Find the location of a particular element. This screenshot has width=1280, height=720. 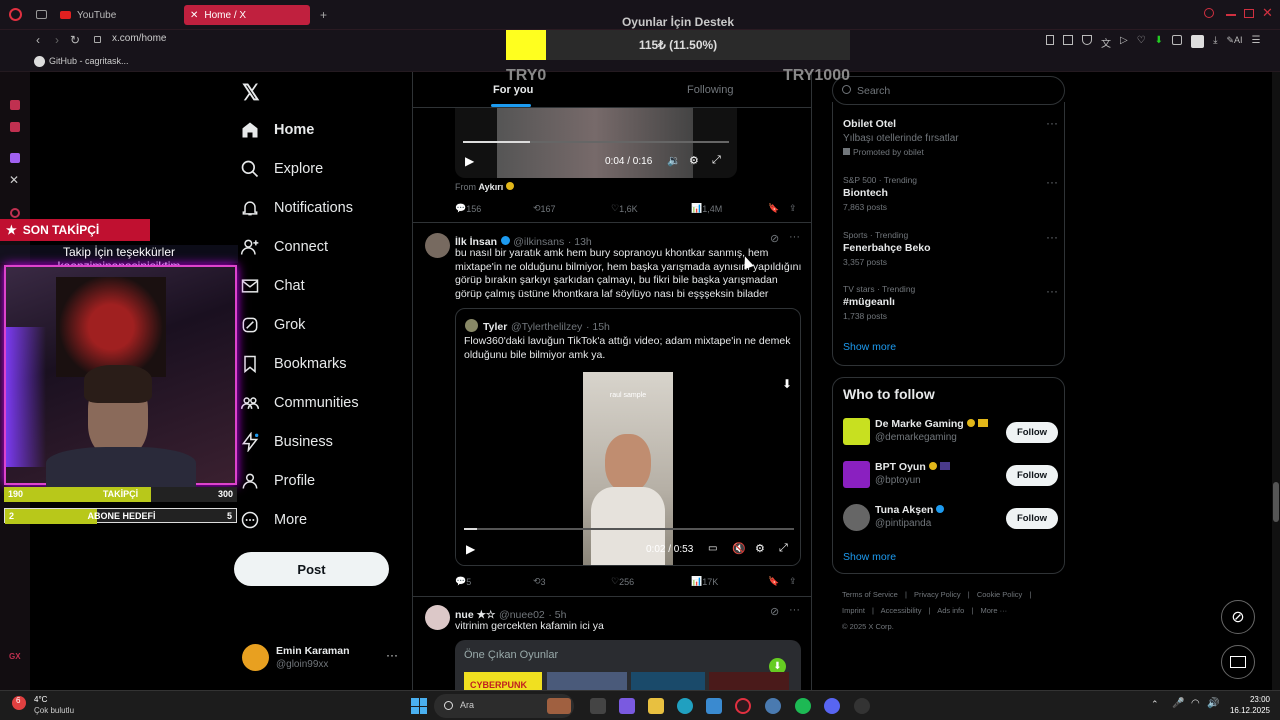

tray-chevron-icon: ⌃ is located at coordinates (1155, 704).